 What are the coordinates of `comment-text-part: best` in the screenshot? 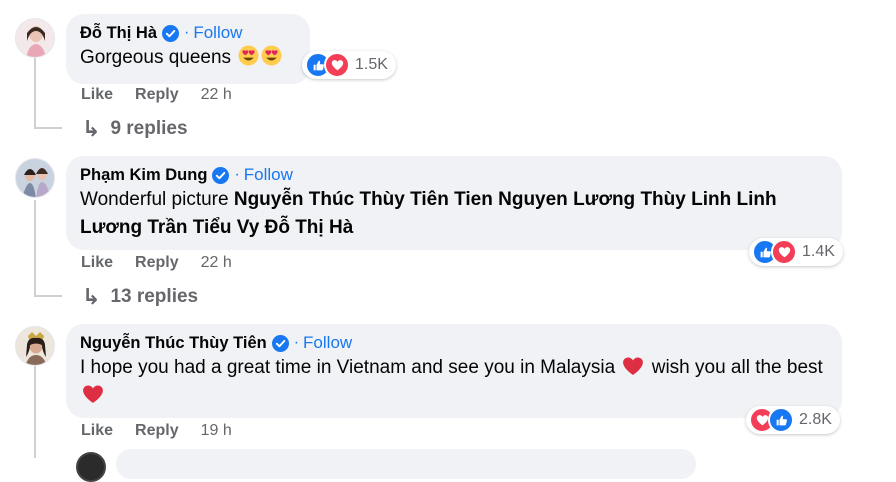 It's located at (804, 367).